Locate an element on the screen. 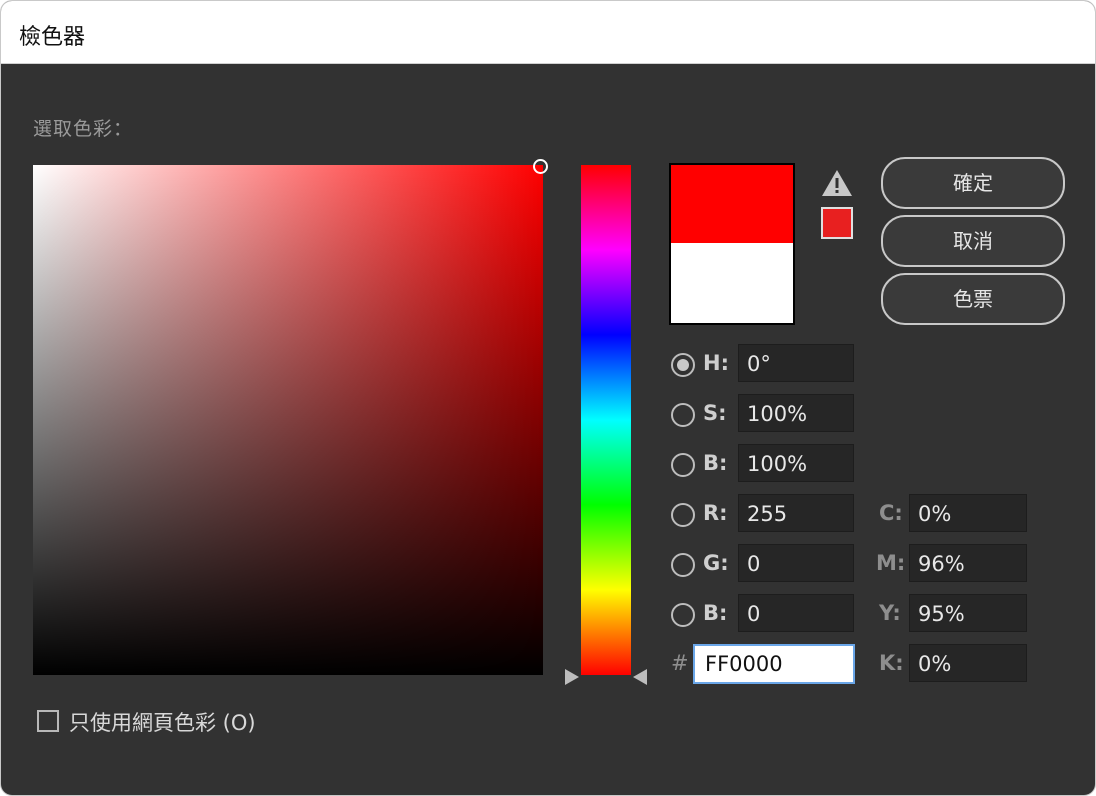  select-color-label: 選取色彩： is located at coordinates (83, 129).